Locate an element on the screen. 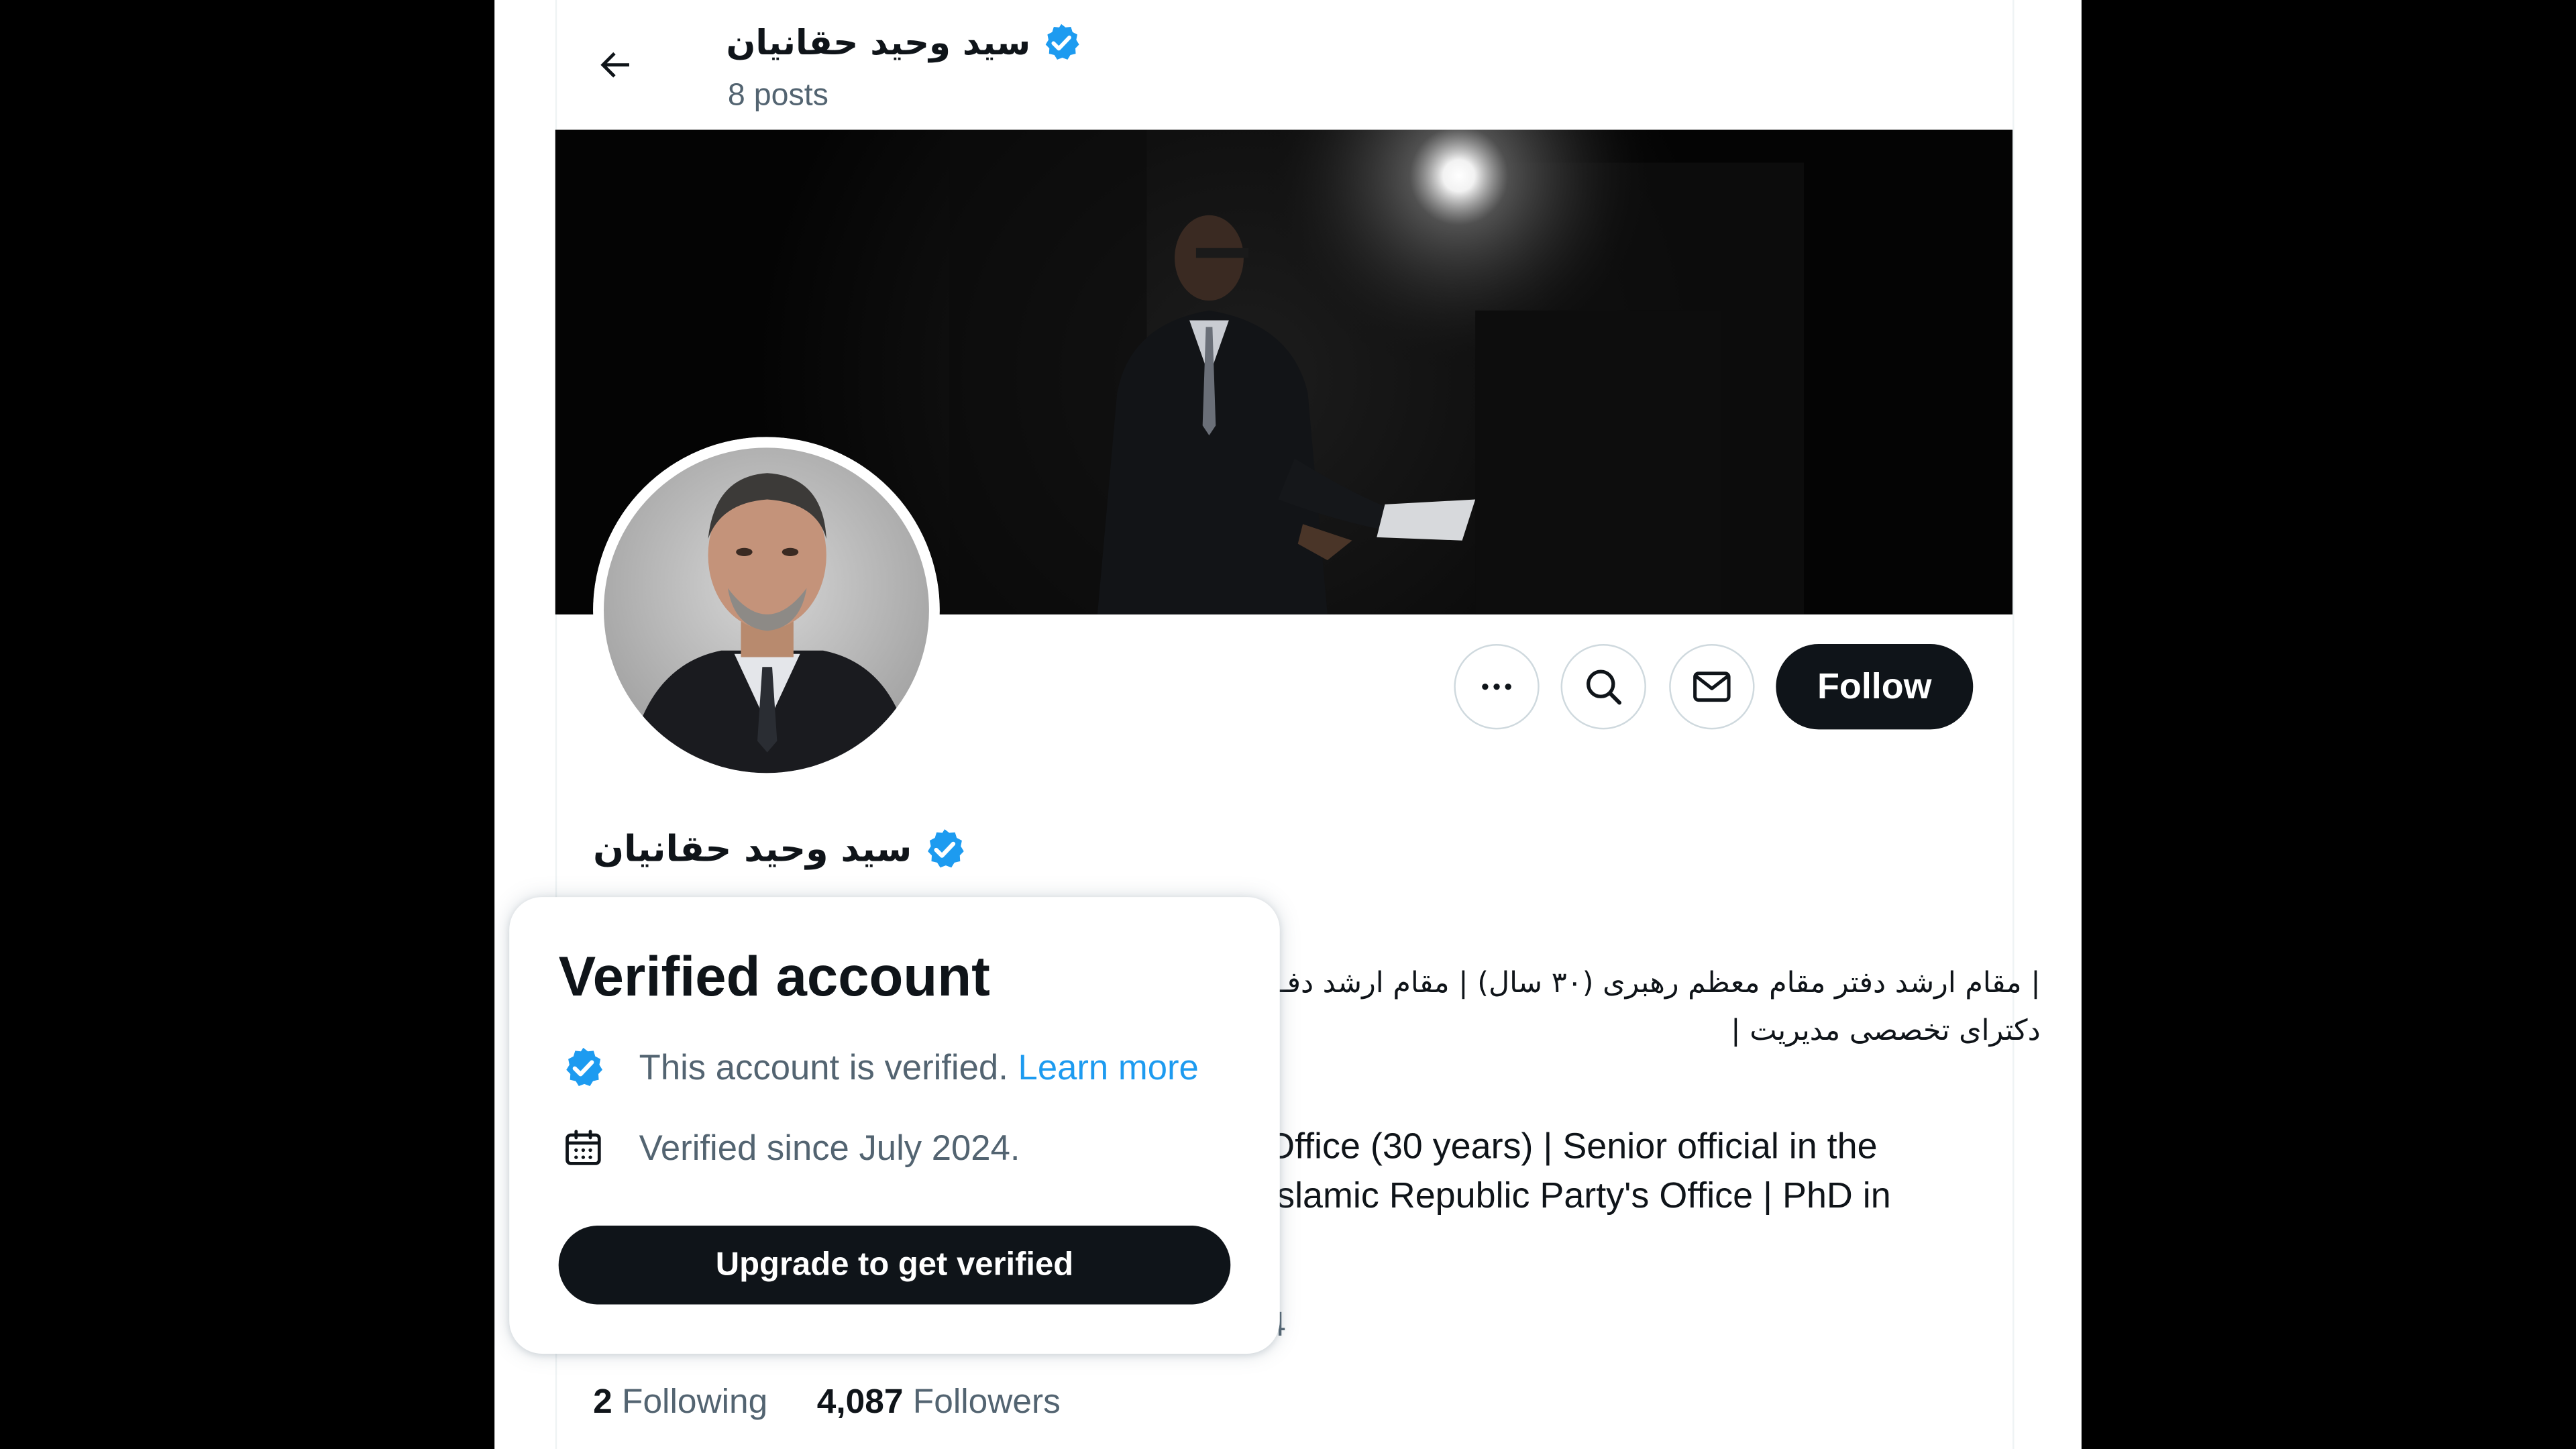  header-title: سید وحید حقانیان is located at coordinates (904, 42).